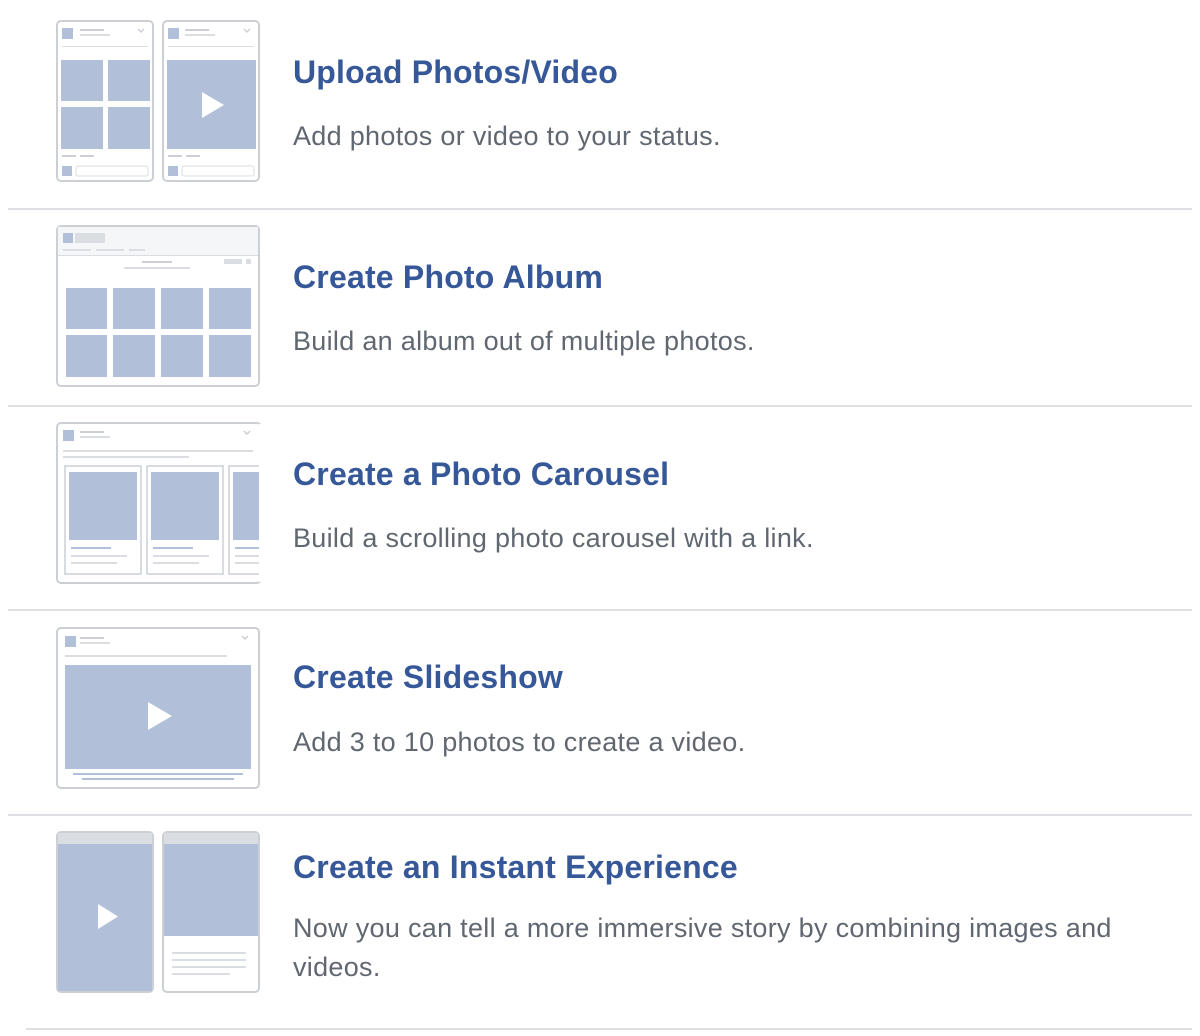 The height and width of the screenshot is (1036, 1200). What do you see at coordinates (524, 341) in the screenshot?
I see `option-description: Build an album out of multiple photos.` at bounding box center [524, 341].